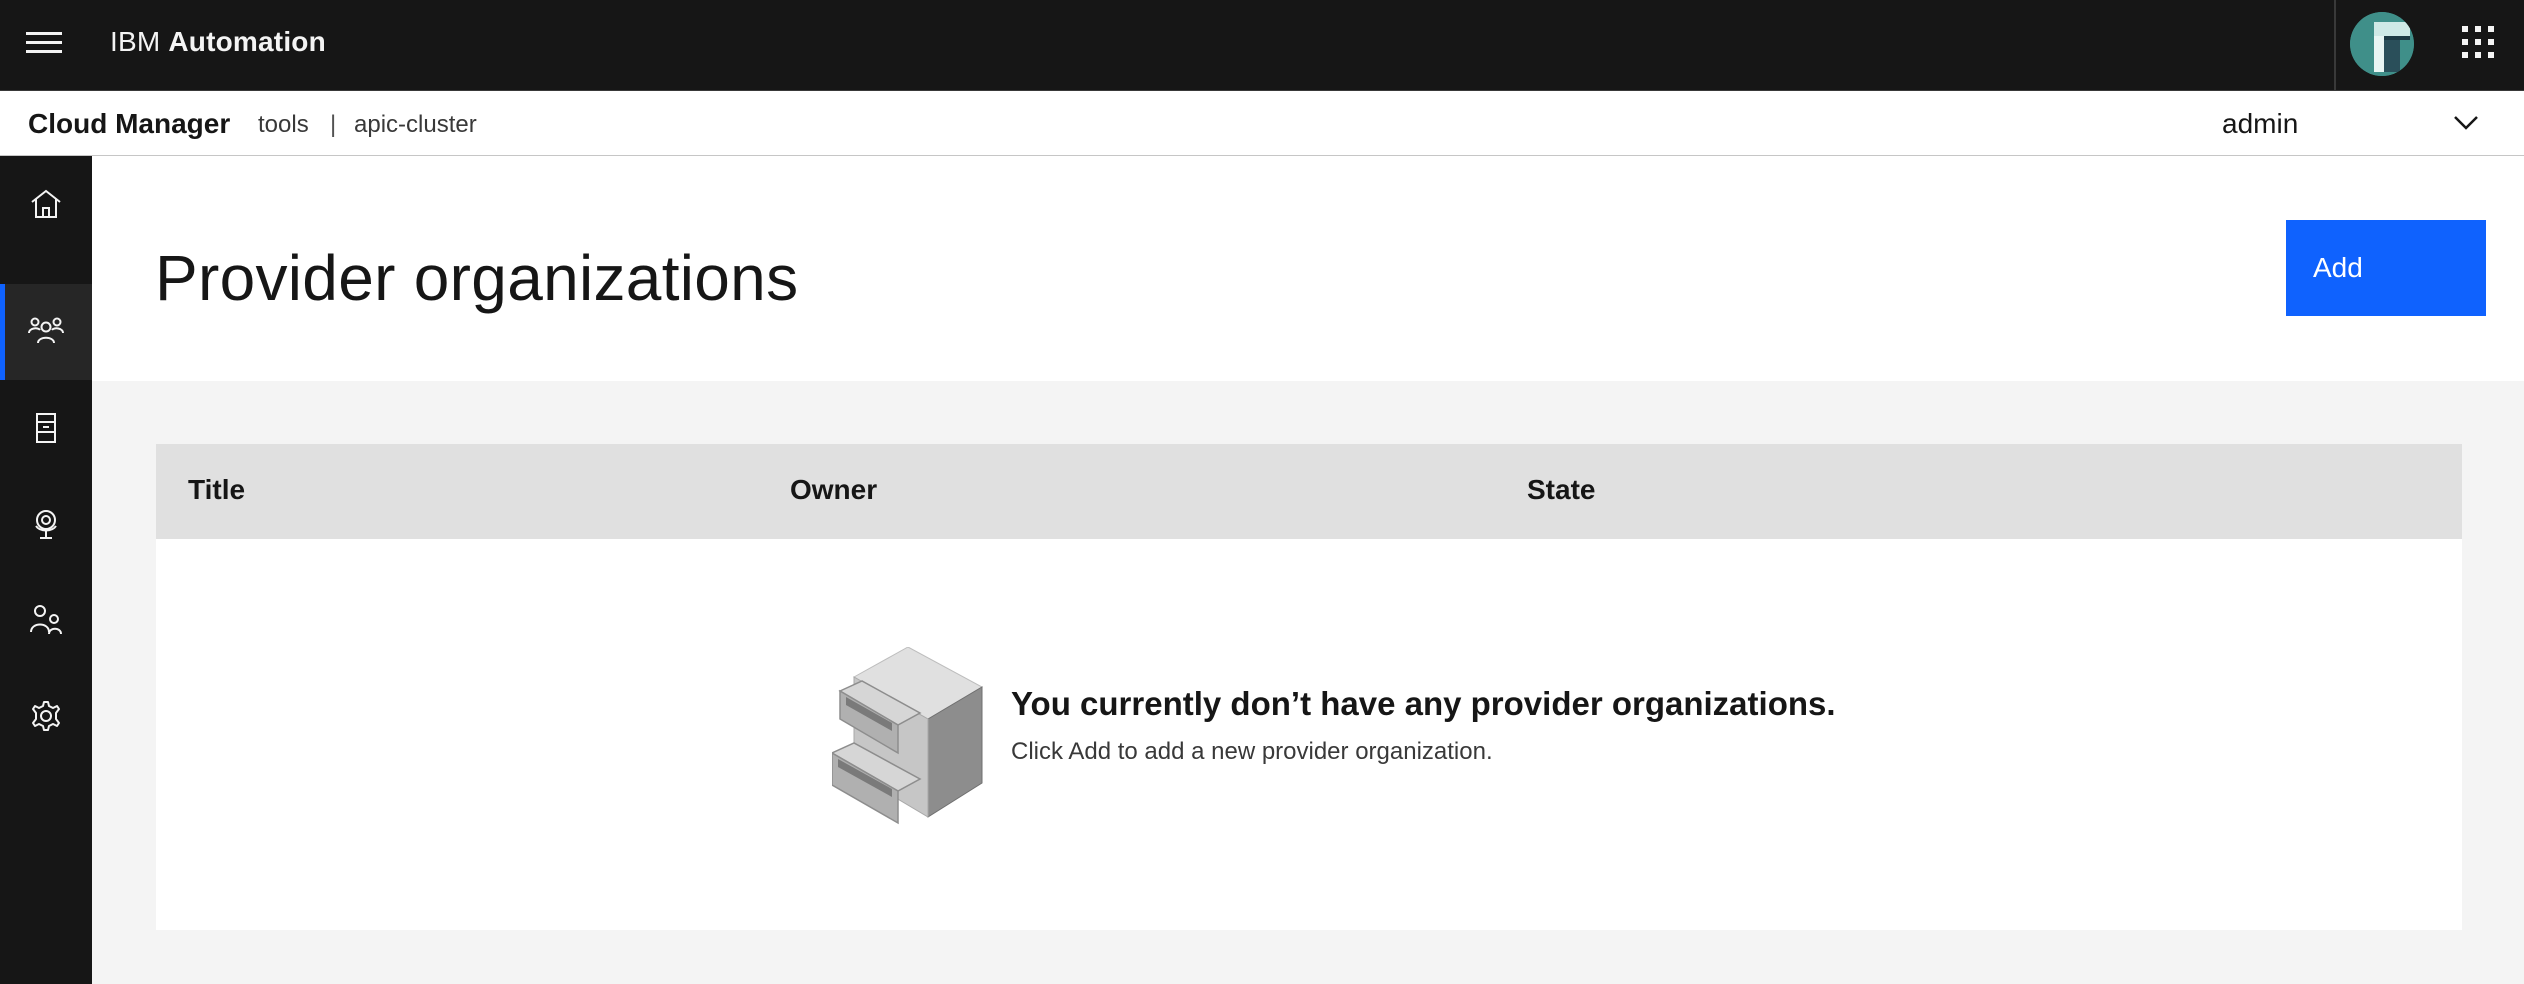  I want to click on members-icon, so click(46, 620).